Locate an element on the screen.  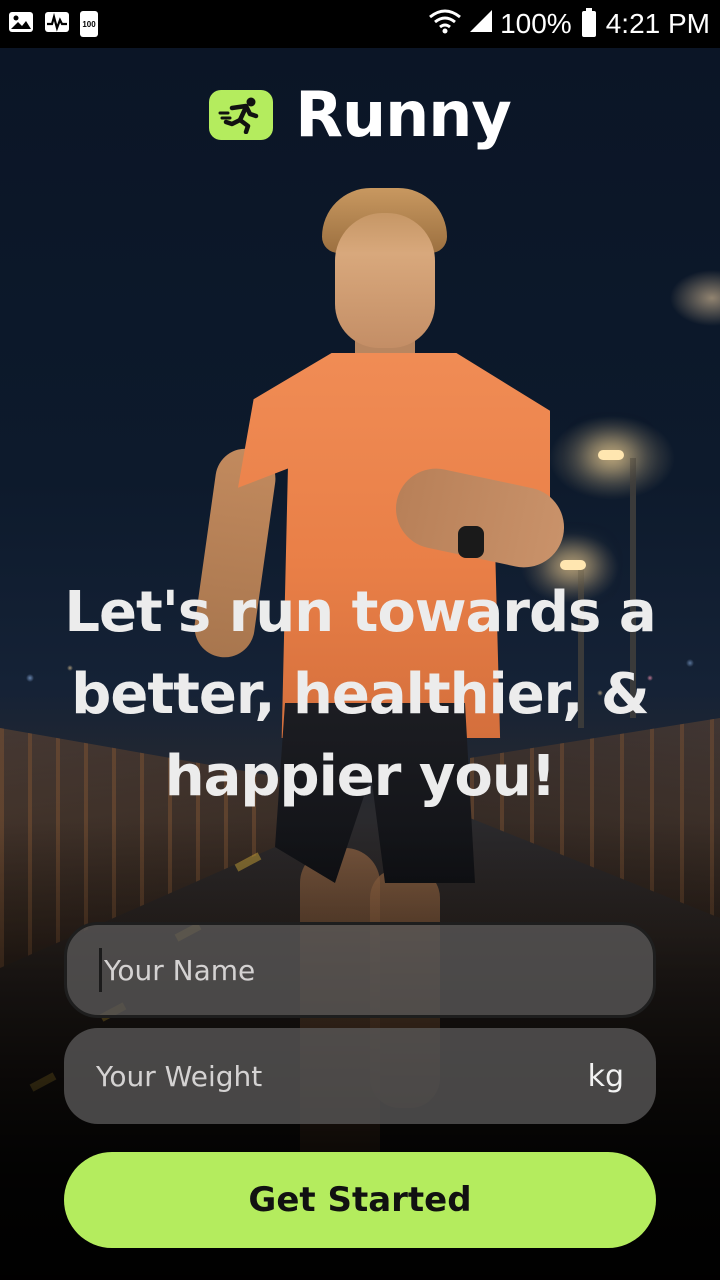
battery-icon is located at coordinates (588, 22).